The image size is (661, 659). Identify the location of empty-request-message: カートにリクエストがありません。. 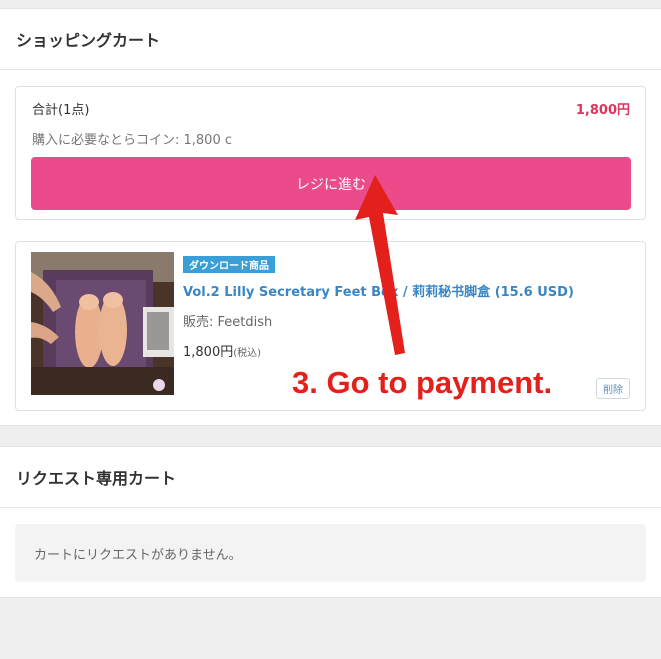
(330, 553).